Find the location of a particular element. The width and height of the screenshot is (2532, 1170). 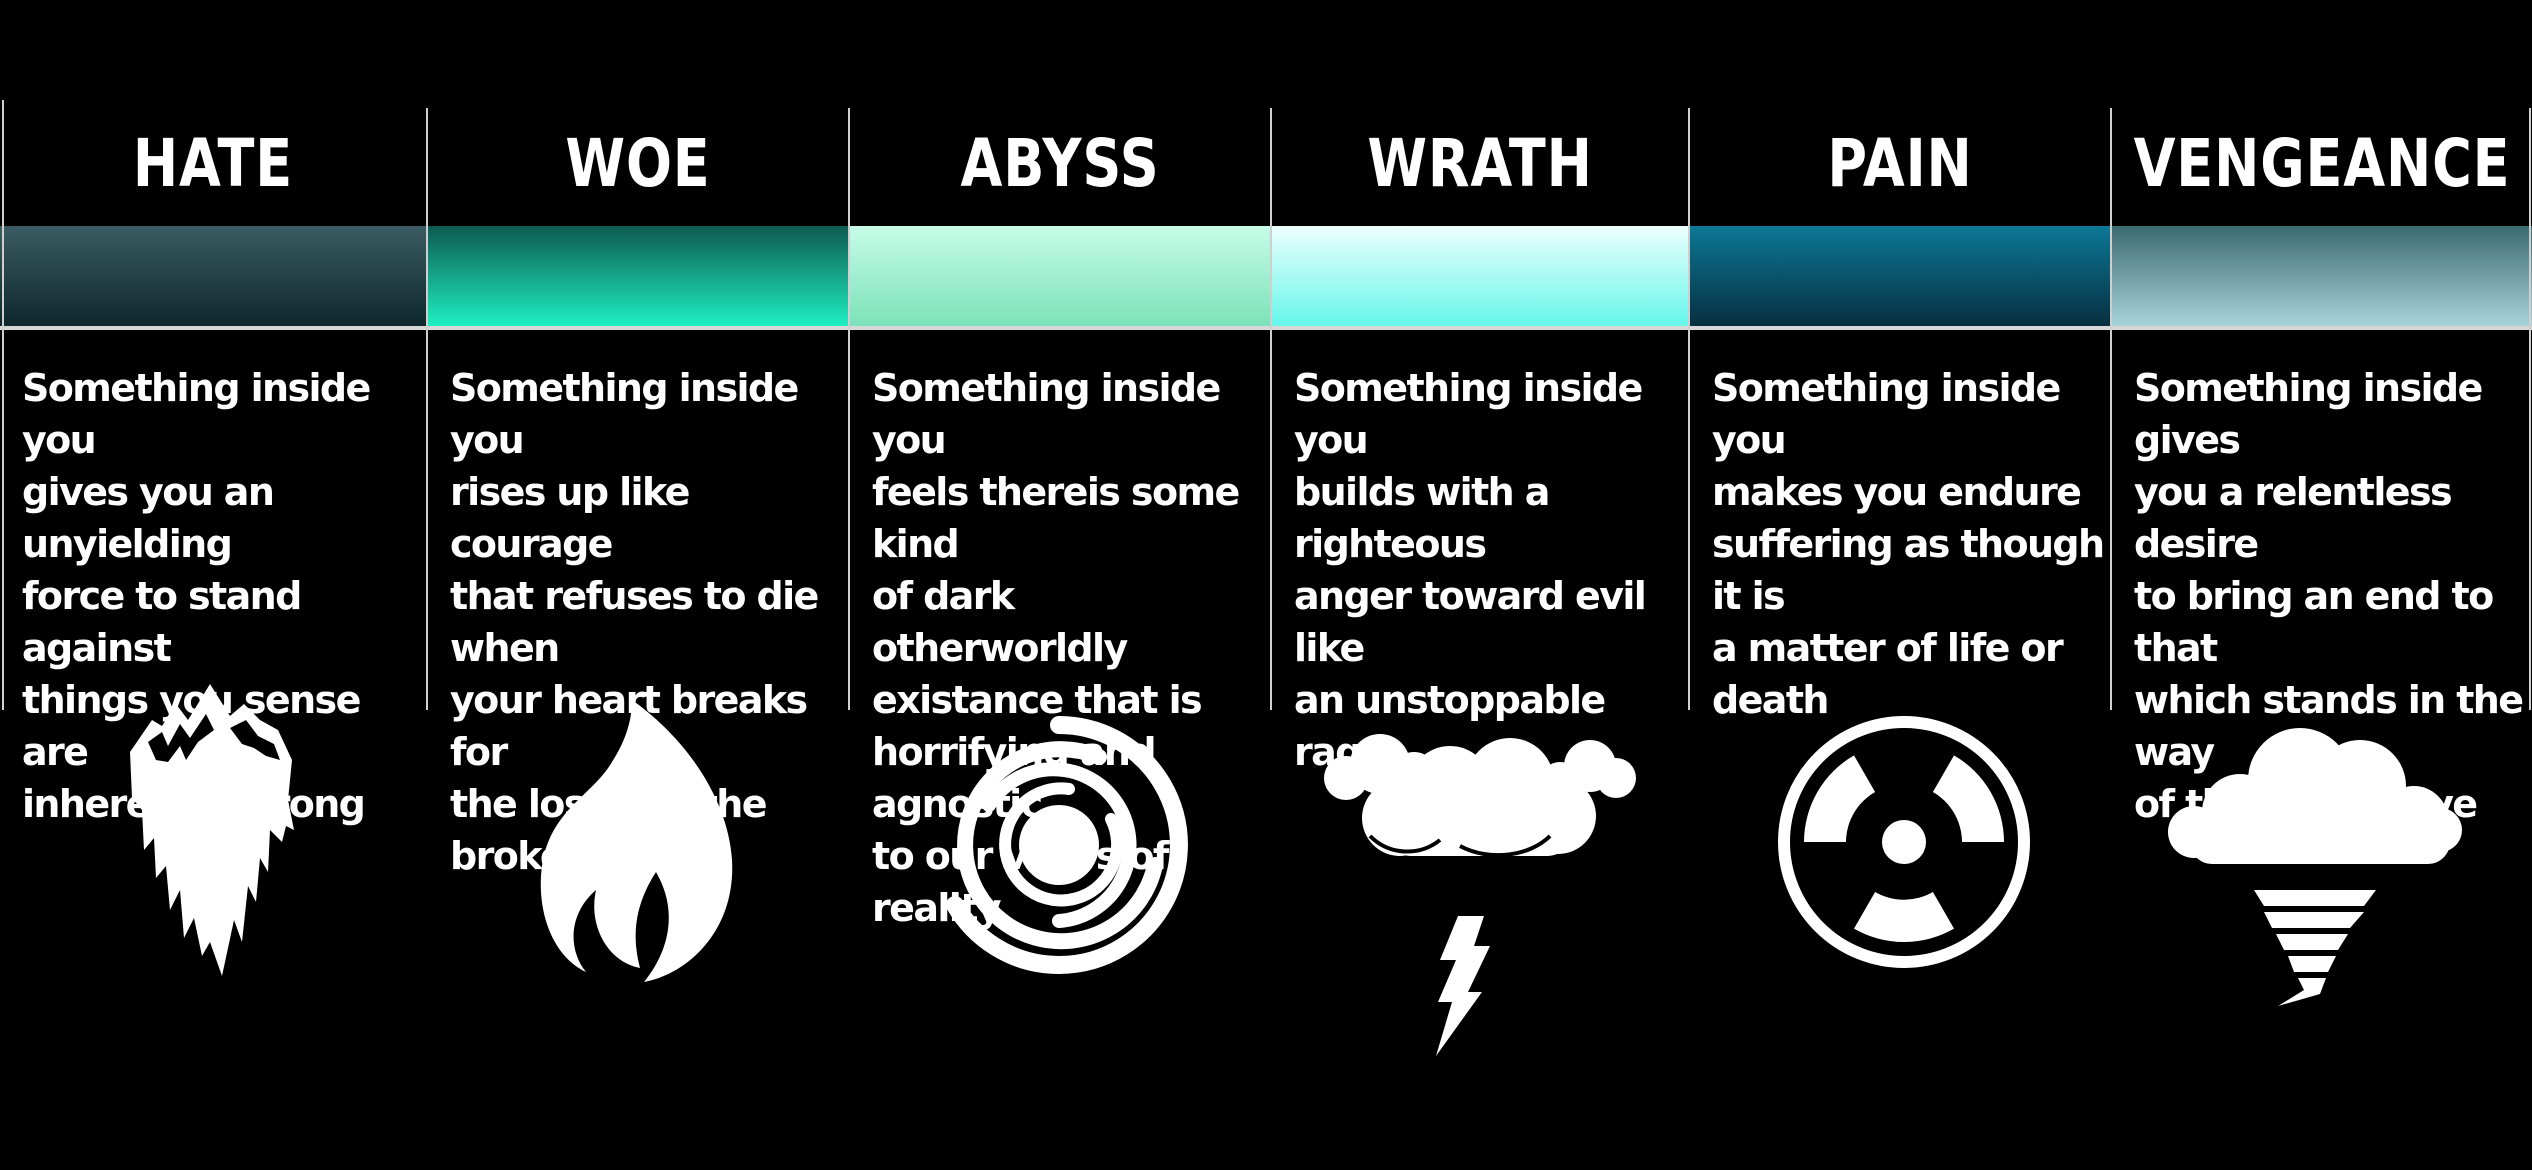

tornado-cloud-icon is located at coordinates (2315, 867).